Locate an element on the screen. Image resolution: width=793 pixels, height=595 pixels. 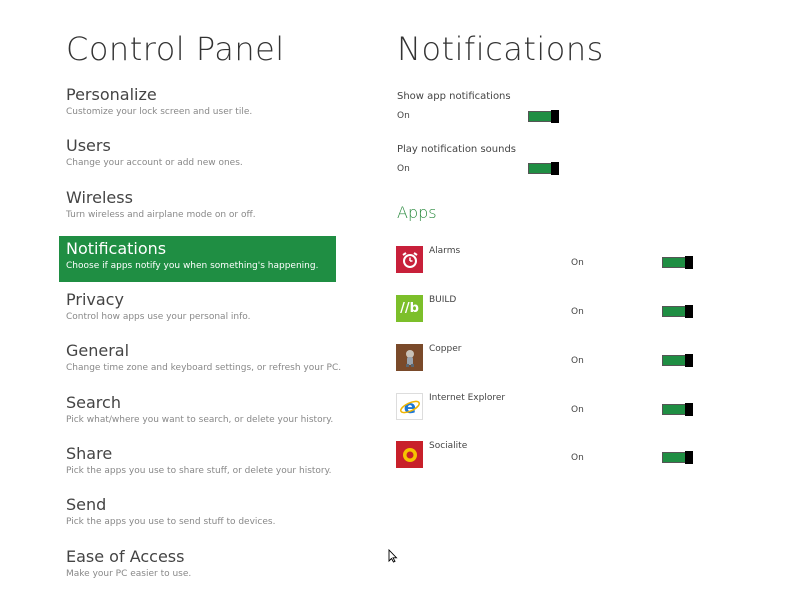
play-notification-sounds-toggle is located at coordinates (543, 168).